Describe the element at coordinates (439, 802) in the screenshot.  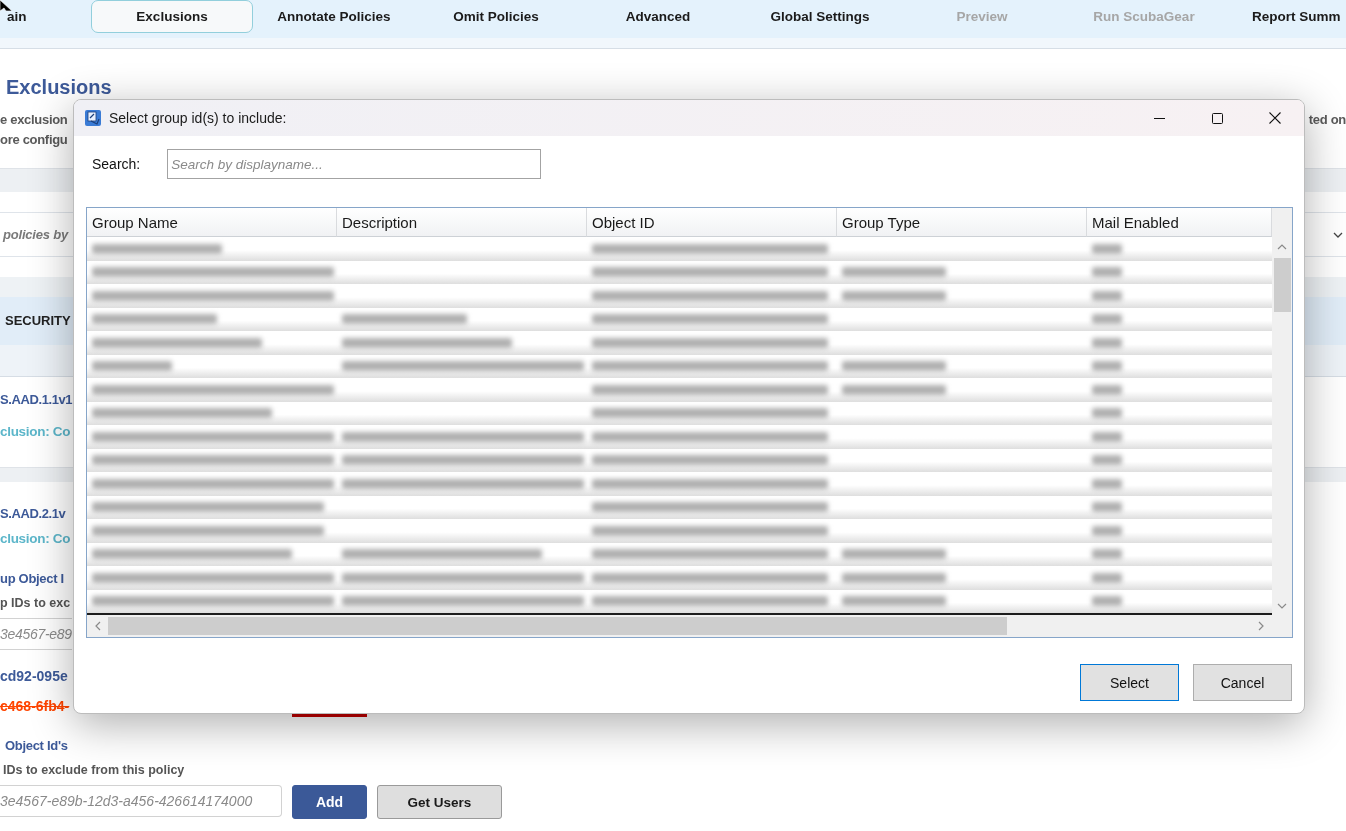
I see `get-users-button: Get Users` at that location.